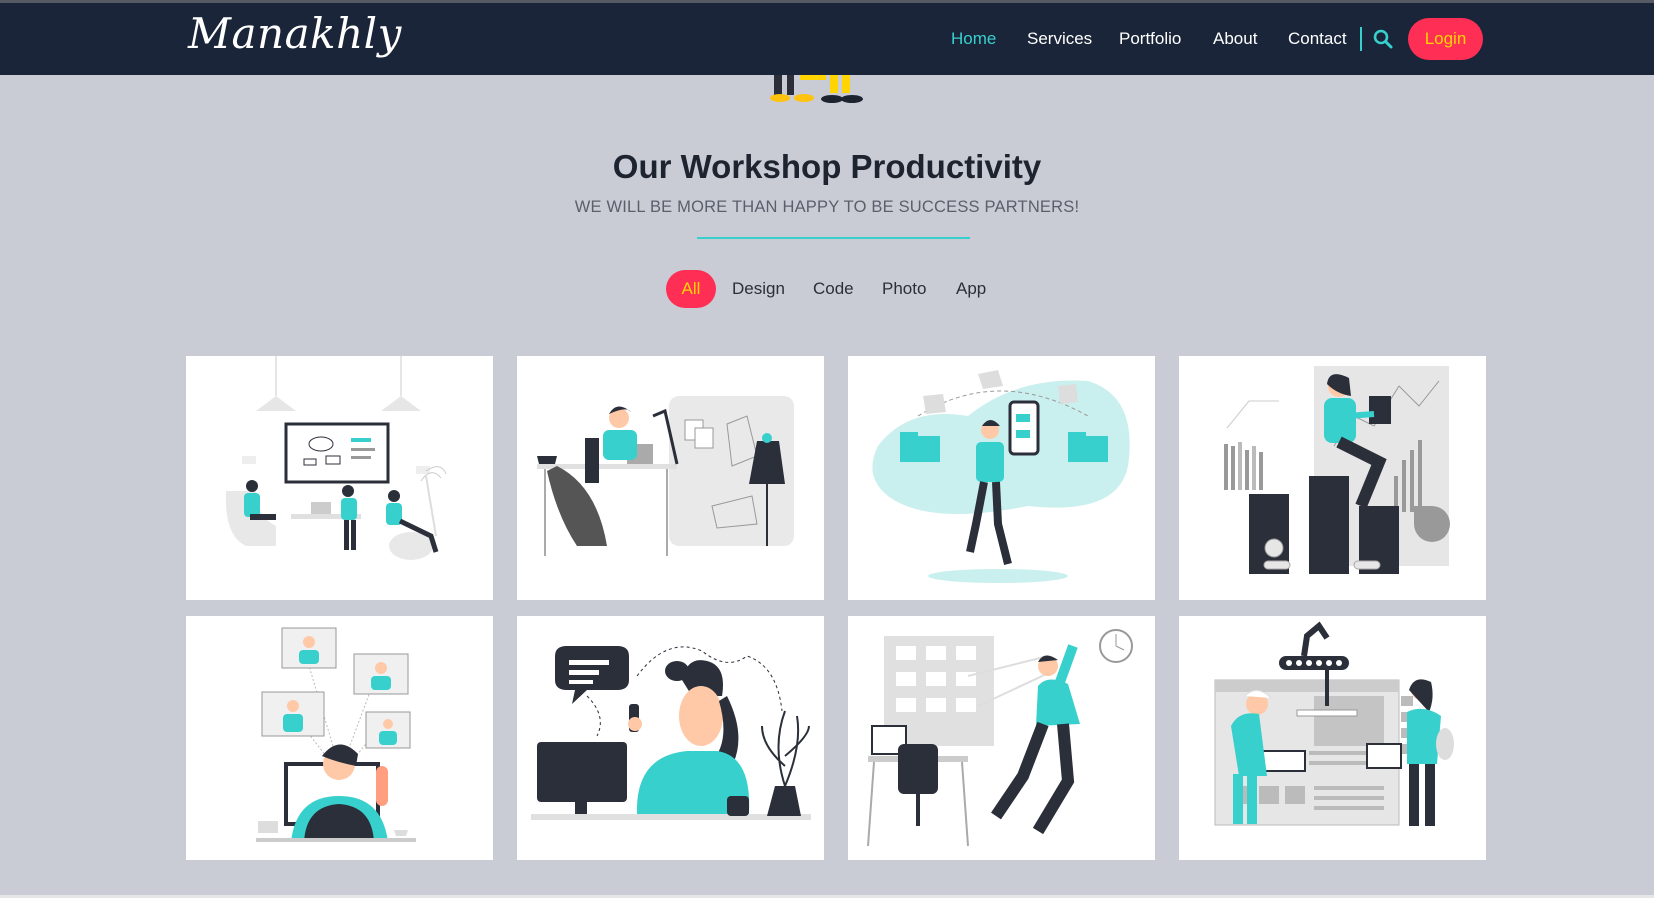  What do you see at coordinates (758, 289) in the screenshot?
I see `filter-design: Design` at bounding box center [758, 289].